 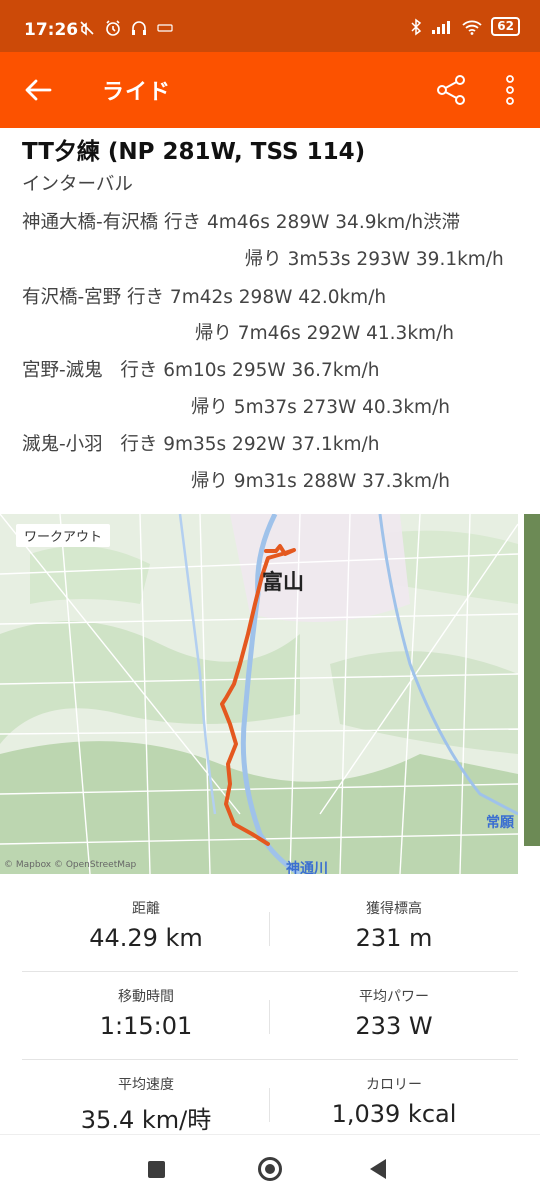 I want to click on bluetooth-icon, so click(x=416, y=26).